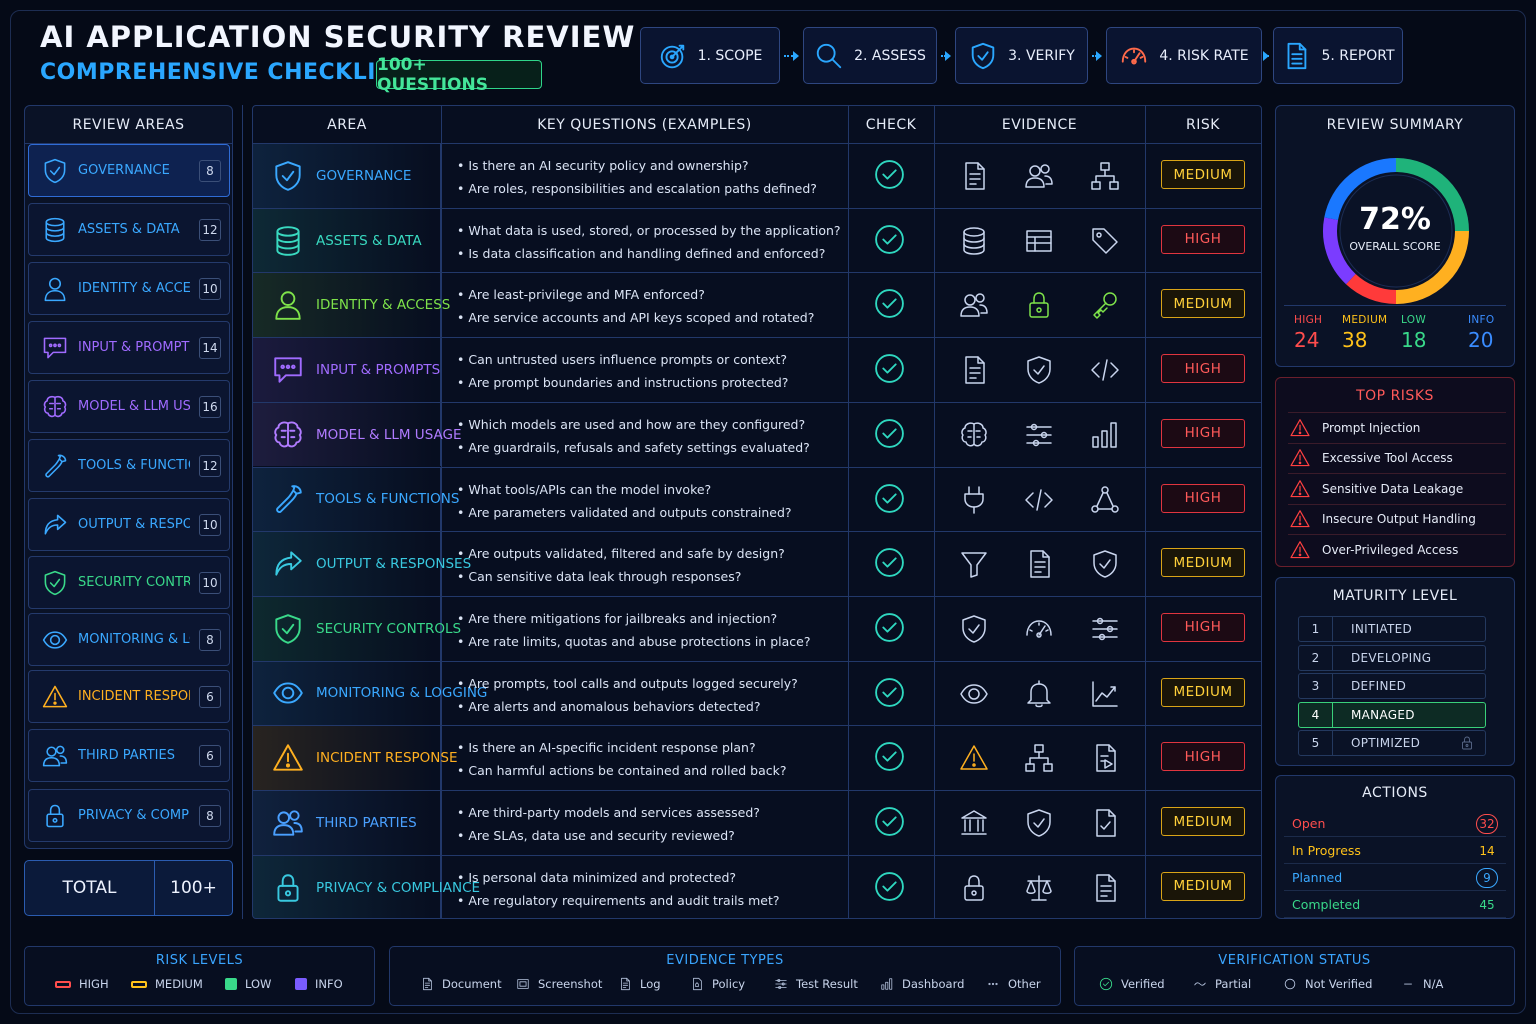  I want to click on step-3: 3. VERIFY, so click(1021, 55).